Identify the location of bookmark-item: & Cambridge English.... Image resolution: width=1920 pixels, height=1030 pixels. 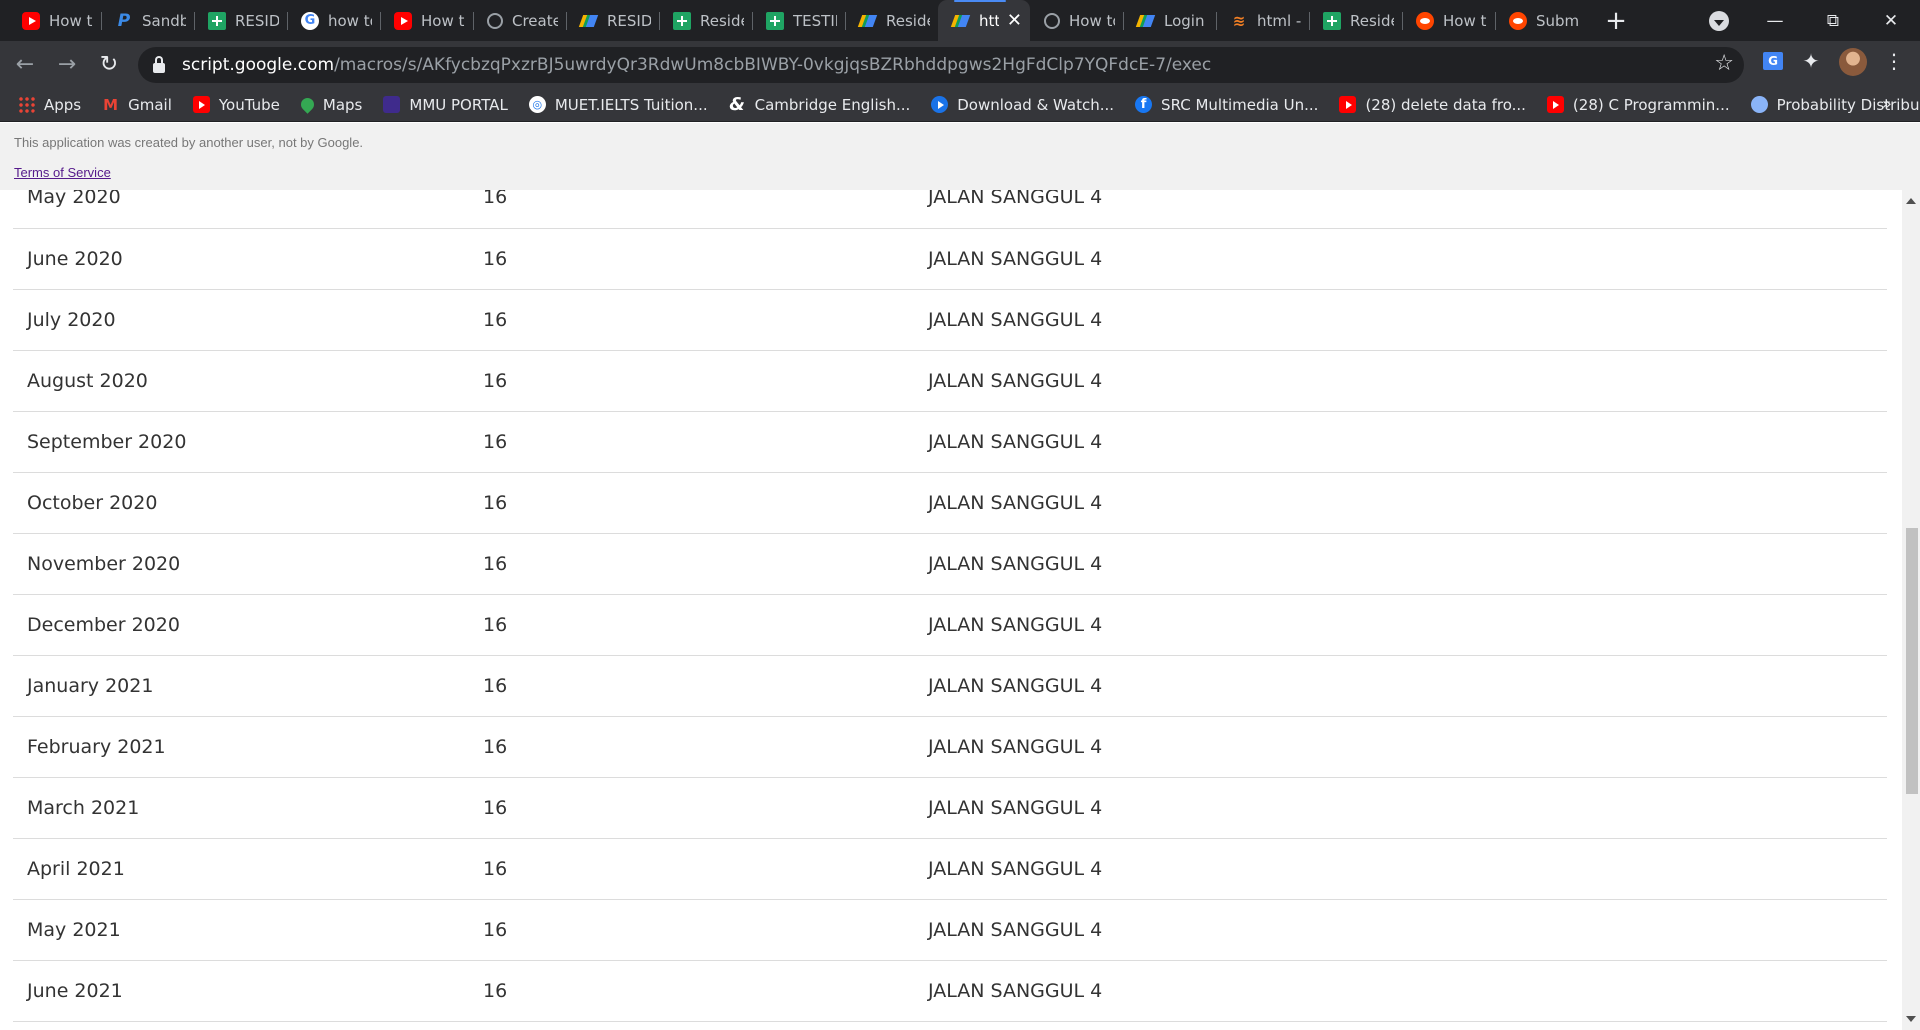
(819, 104).